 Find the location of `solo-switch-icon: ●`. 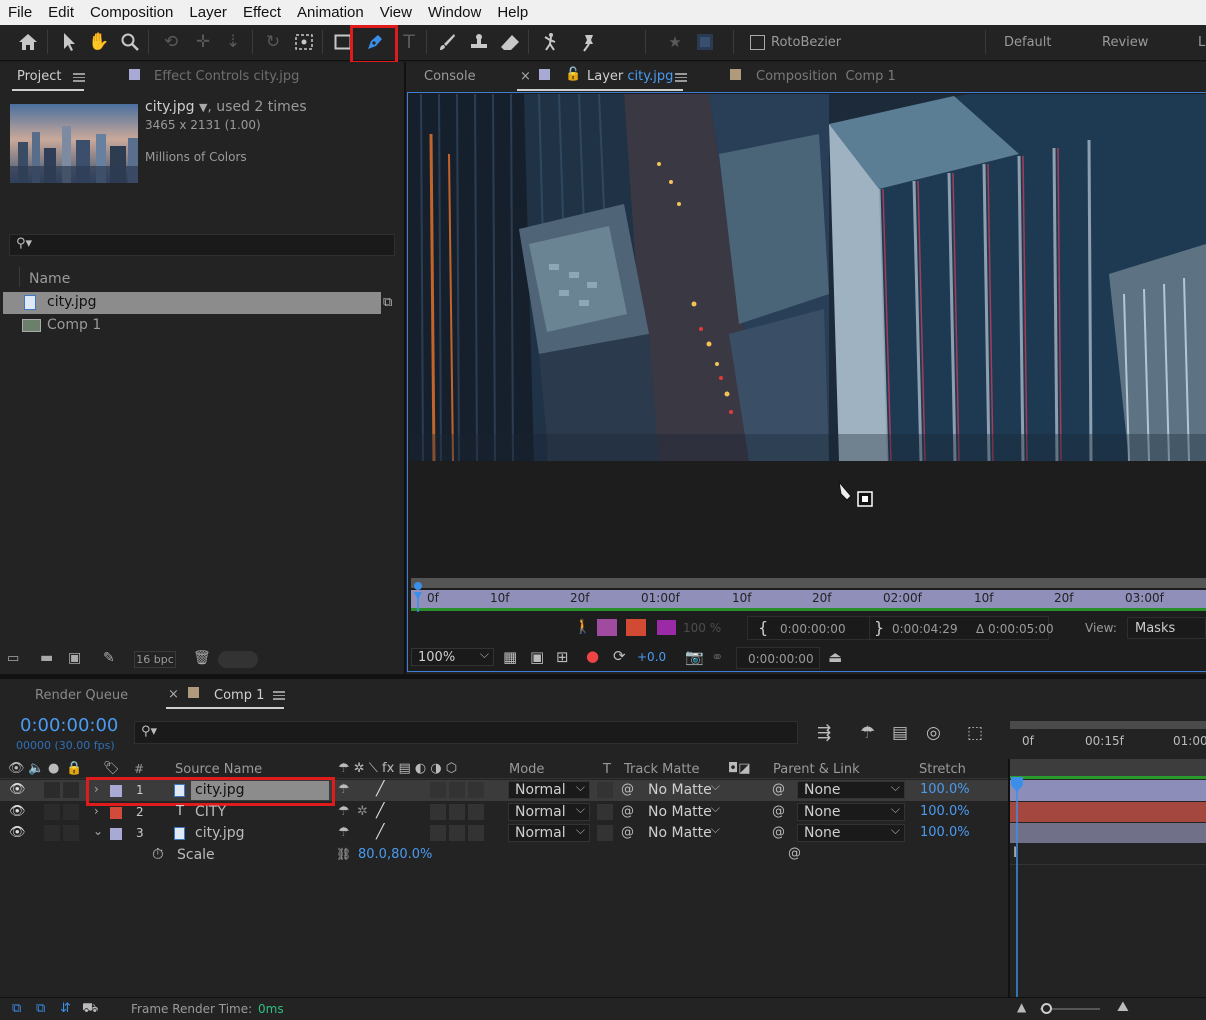

solo-switch-icon: ● is located at coordinates (53, 768).